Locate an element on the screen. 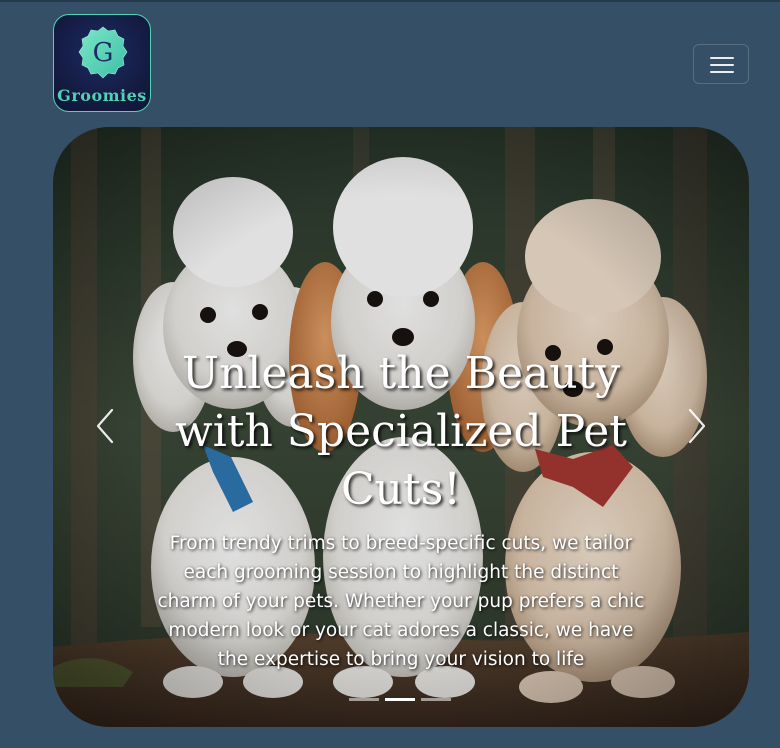  carousel-next-button is located at coordinates (697, 426).